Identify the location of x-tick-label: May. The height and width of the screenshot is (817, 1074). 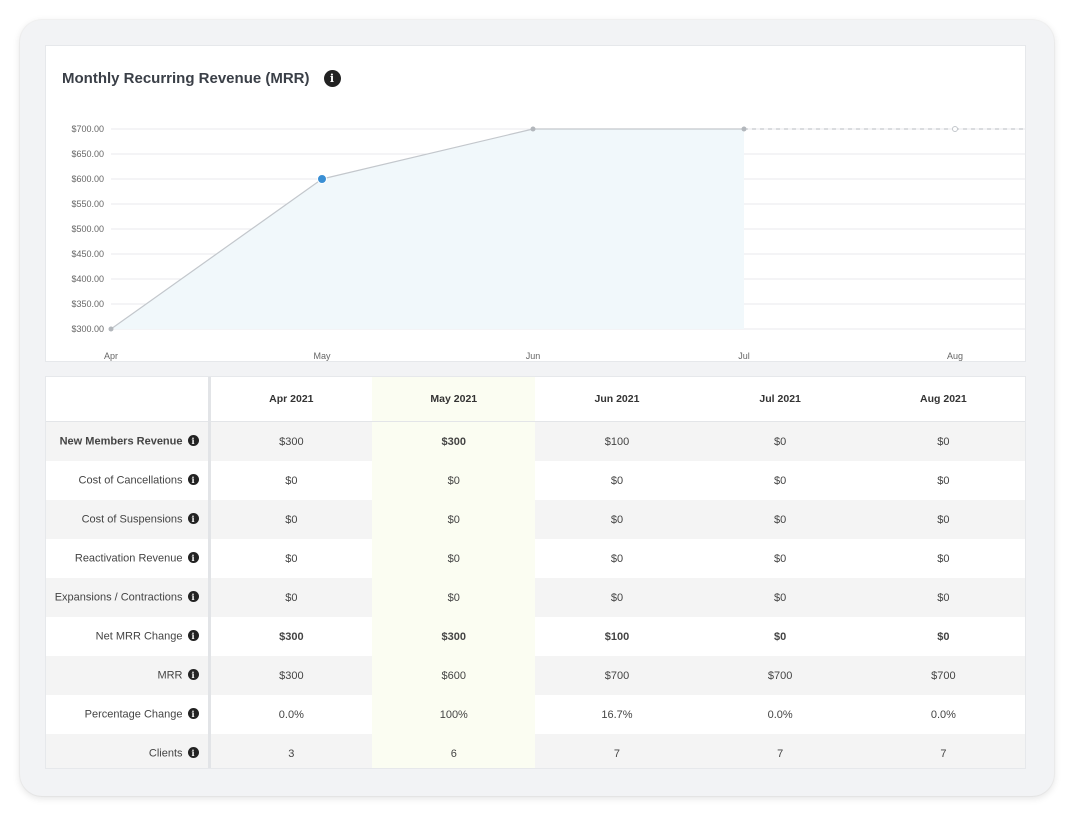
(322, 356).